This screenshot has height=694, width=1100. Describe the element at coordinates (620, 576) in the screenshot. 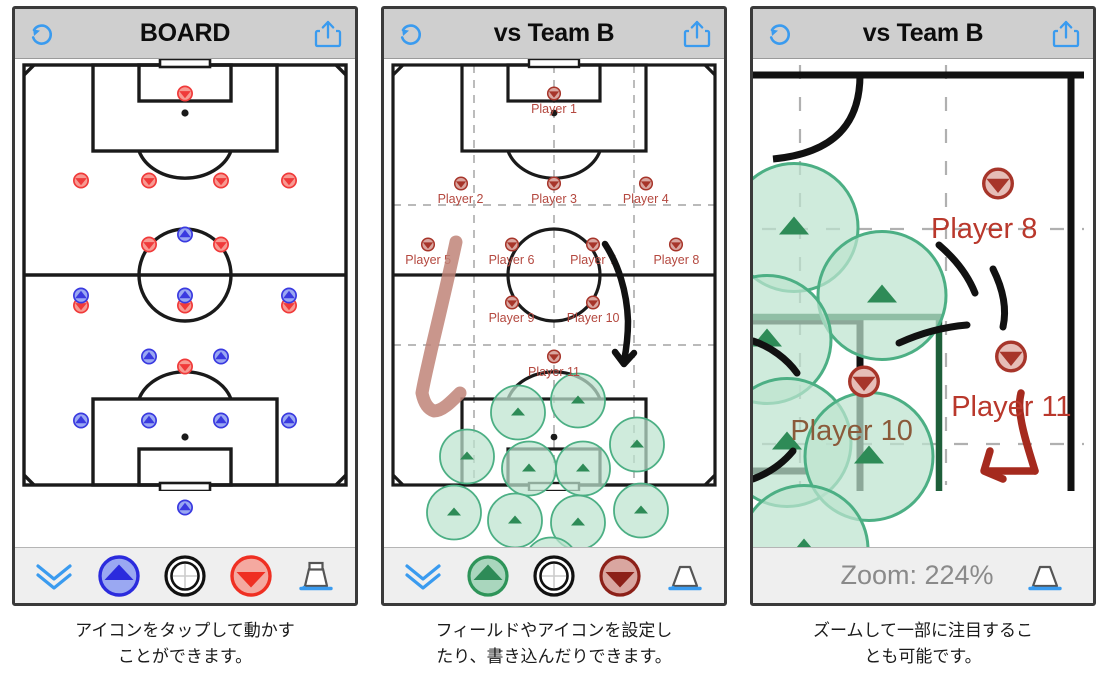

I see `darkred-player-icon` at that location.